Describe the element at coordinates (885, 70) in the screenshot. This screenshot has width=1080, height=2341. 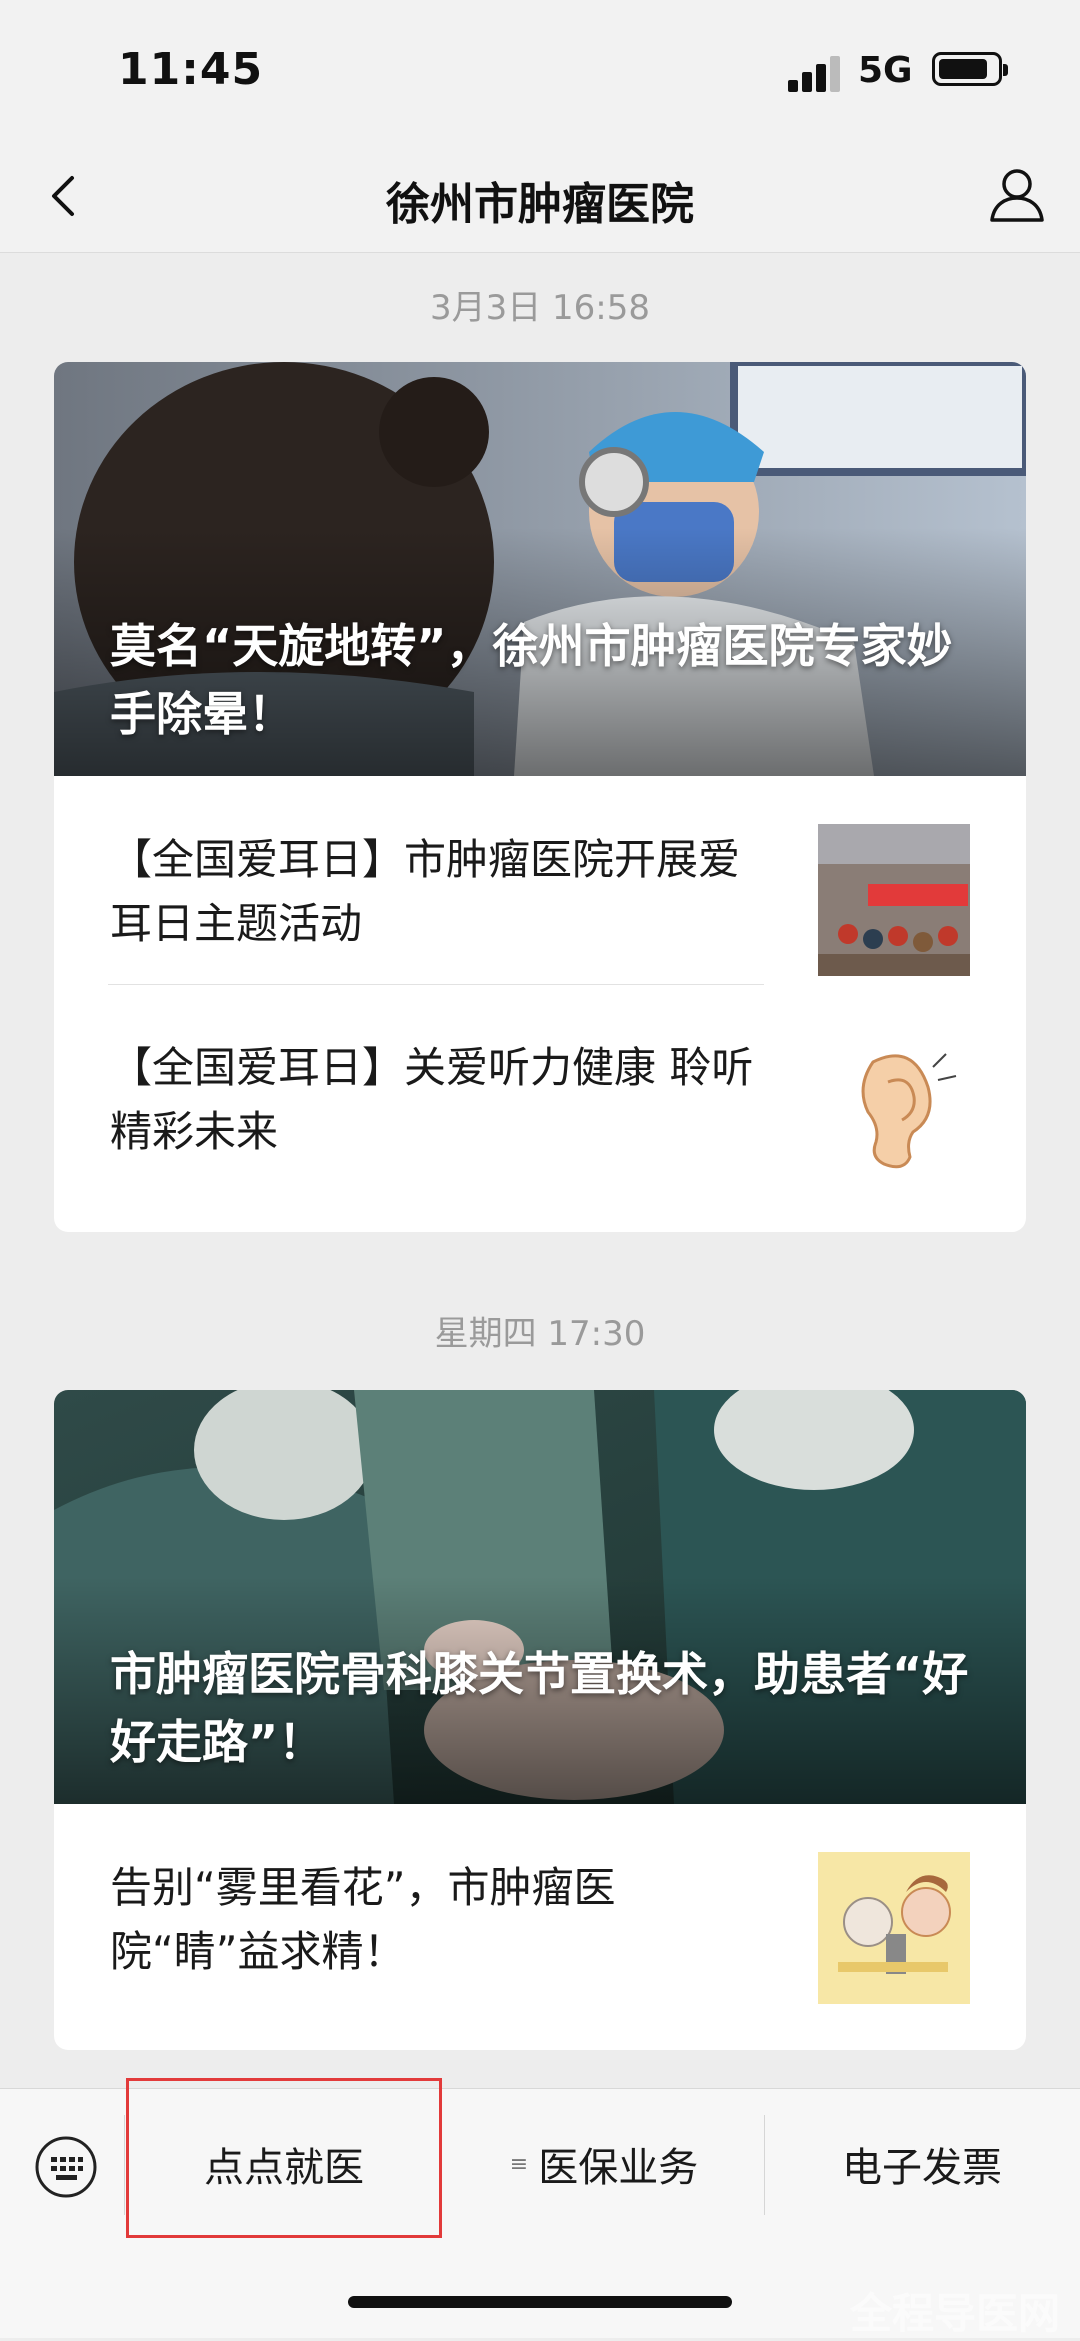
I see `network-type: 5G` at that location.